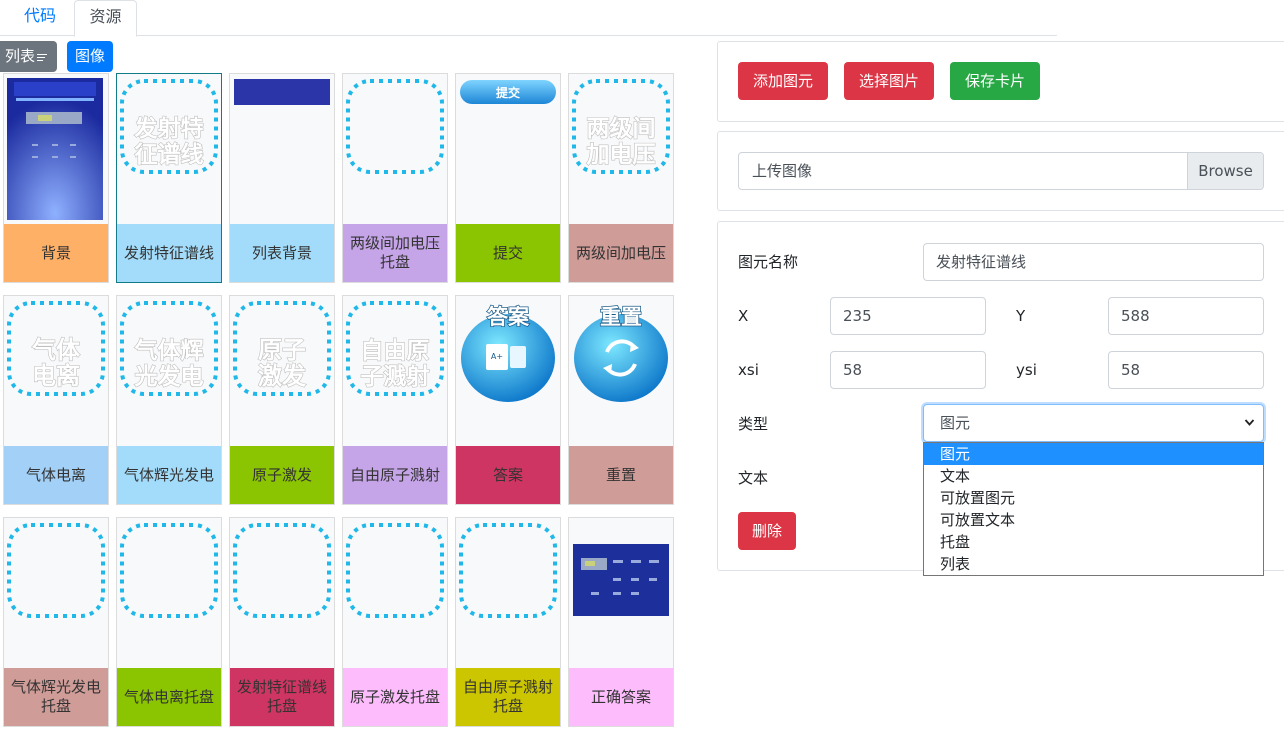  What do you see at coordinates (508, 371) in the screenshot?
I see `resource-thumbnail: 答案 A+` at bounding box center [508, 371].